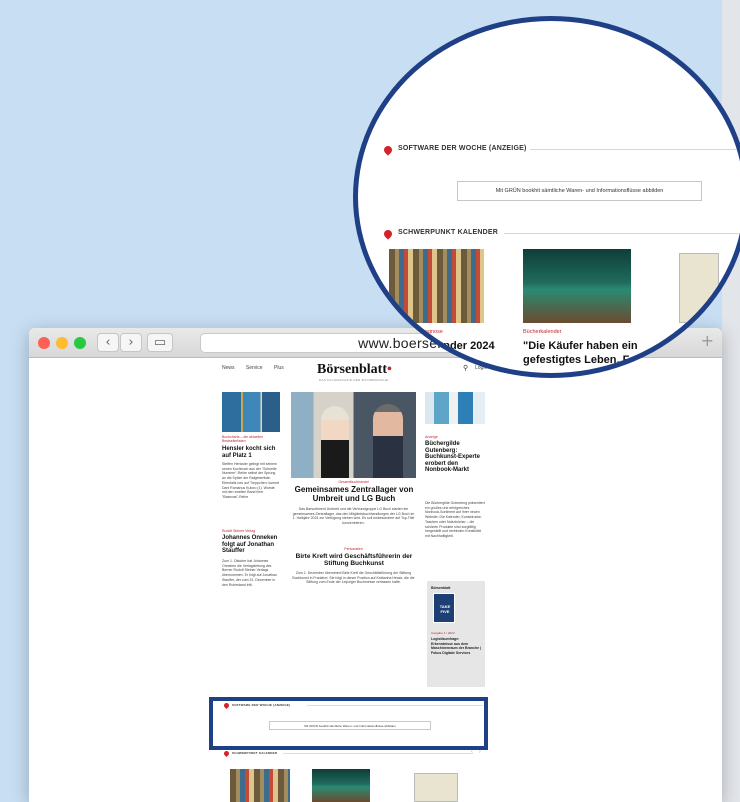  What do you see at coordinates (441, 588) in the screenshot?
I see `magazine-label: Börsenblatt` at bounding box center [441, 588].